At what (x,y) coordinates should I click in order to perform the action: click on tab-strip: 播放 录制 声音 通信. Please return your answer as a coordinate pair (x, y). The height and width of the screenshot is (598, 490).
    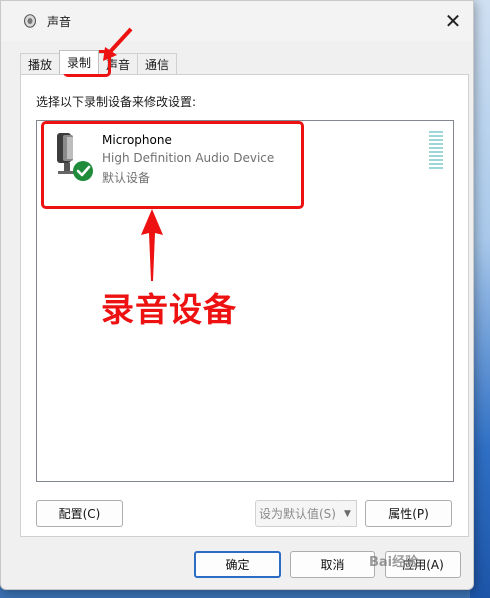
    Looking at the image, I should click on (99, 62).